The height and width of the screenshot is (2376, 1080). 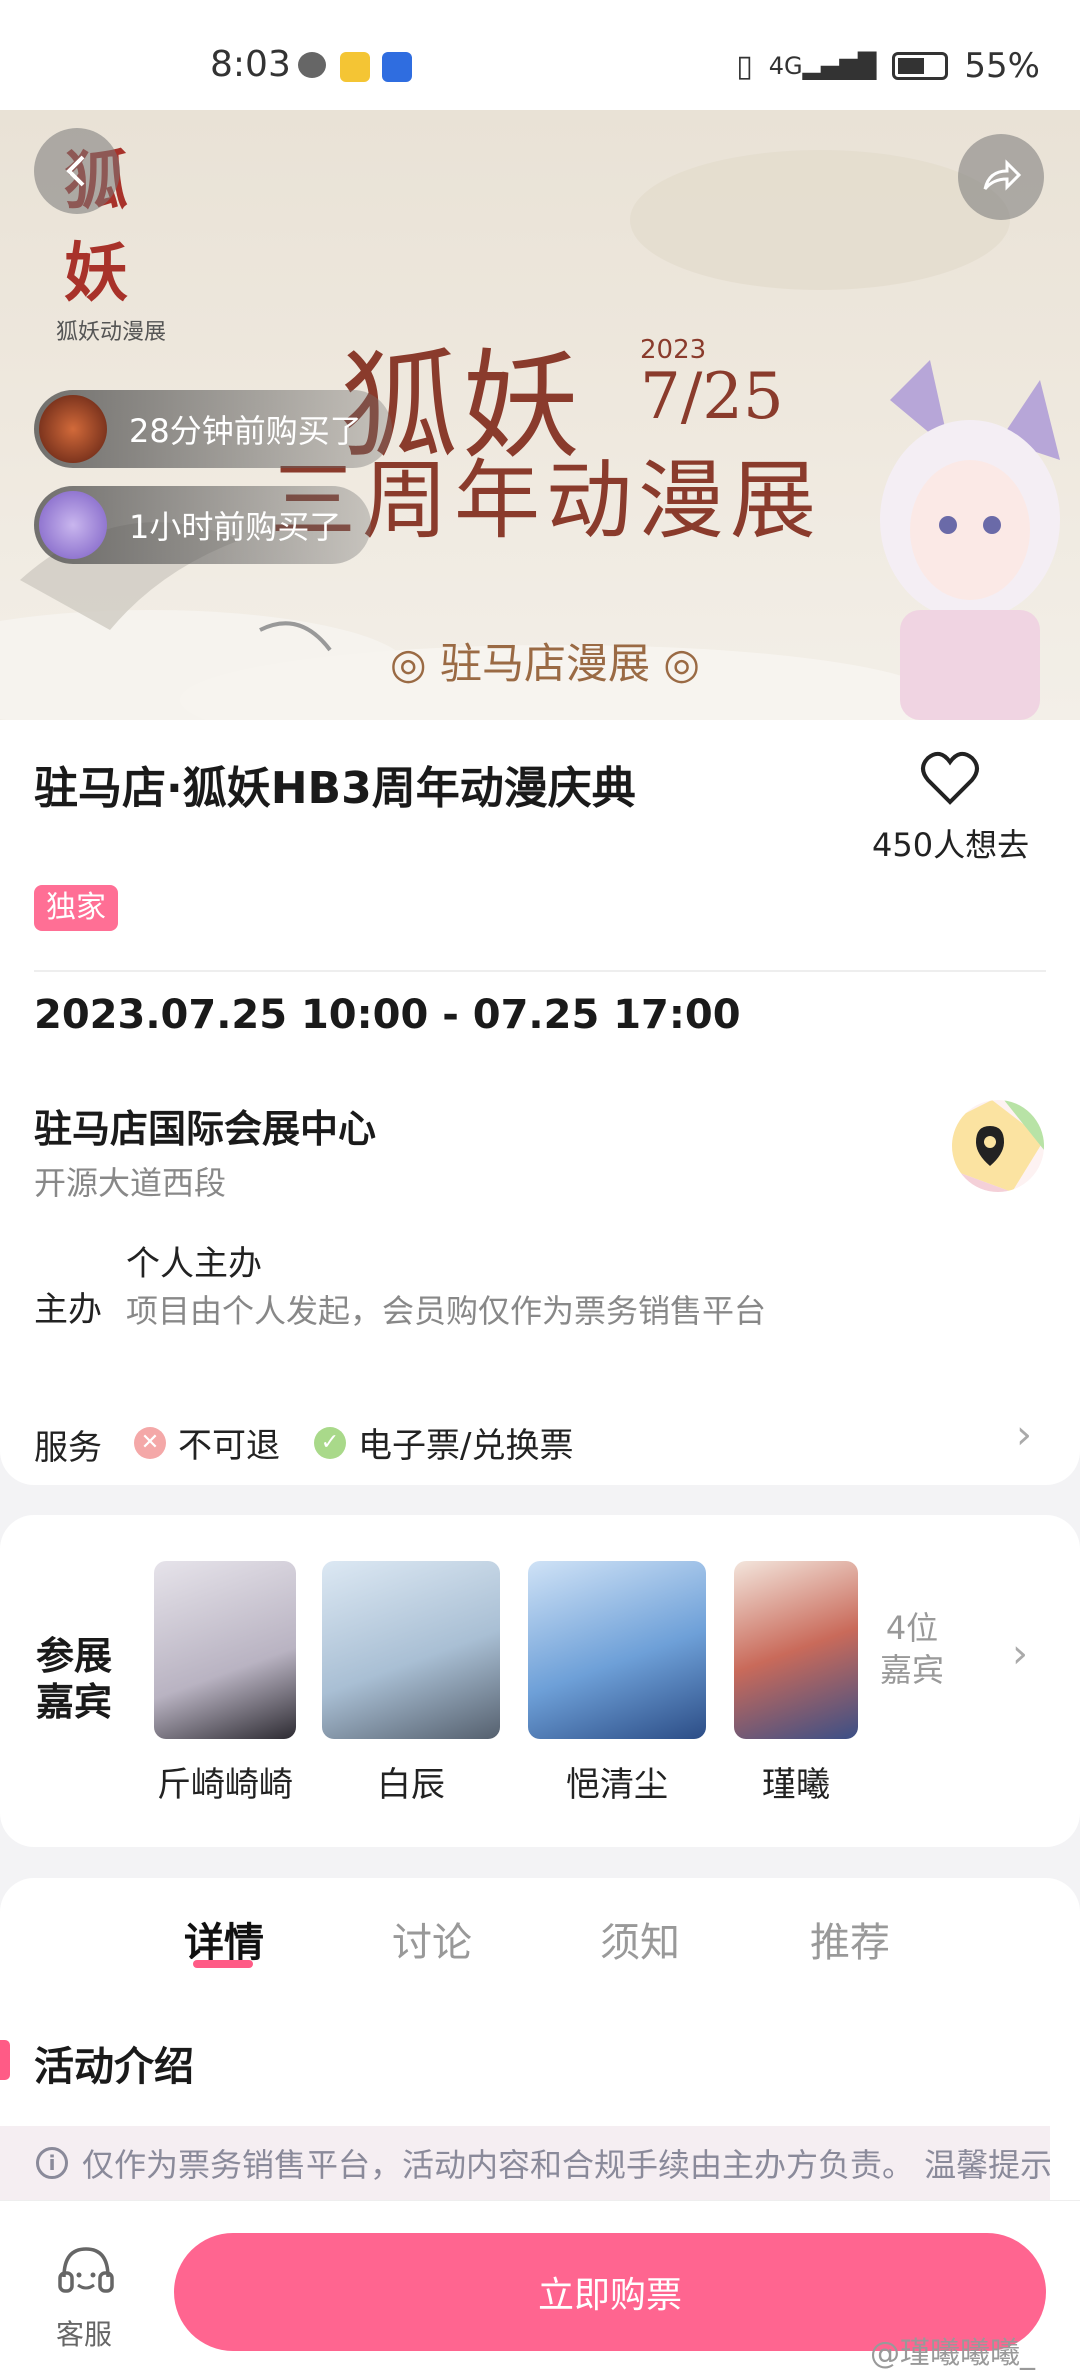 I want to click on divider, so click(x=540, y=971).